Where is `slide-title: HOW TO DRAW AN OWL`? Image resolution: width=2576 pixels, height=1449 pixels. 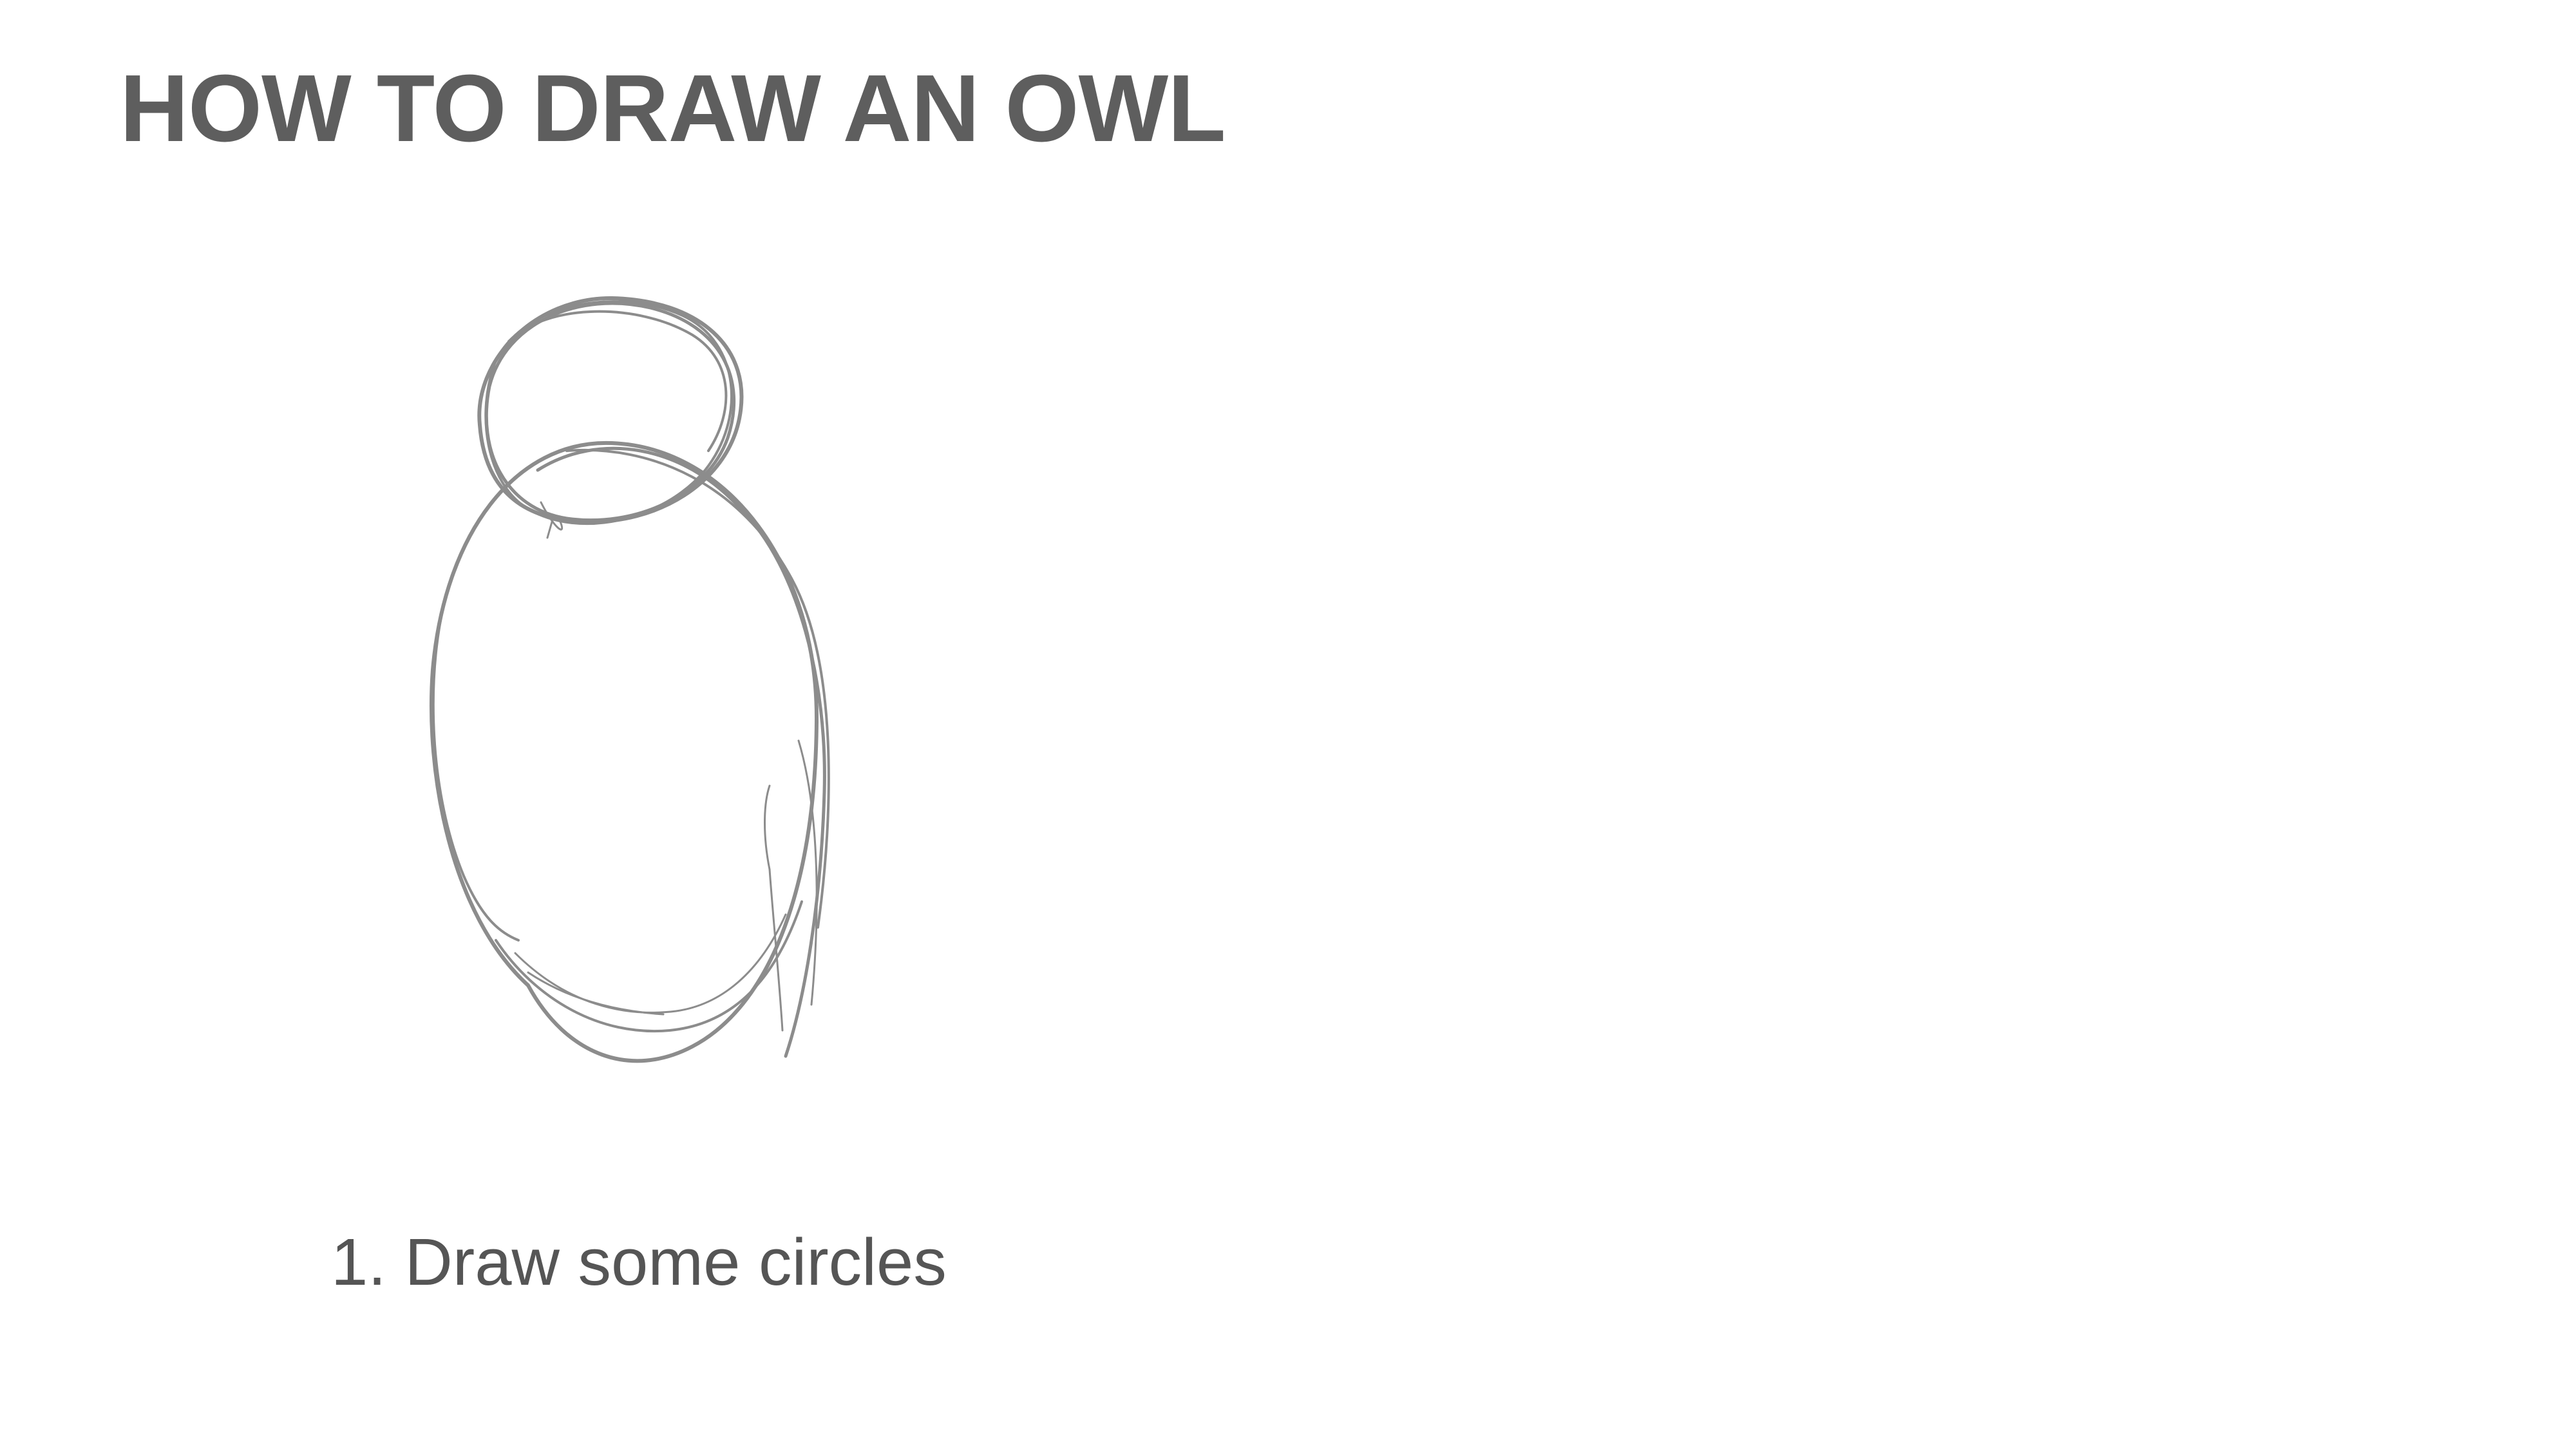 slide-title: HOW TO DRAW AN OWL is located at coordinates (673, 108).